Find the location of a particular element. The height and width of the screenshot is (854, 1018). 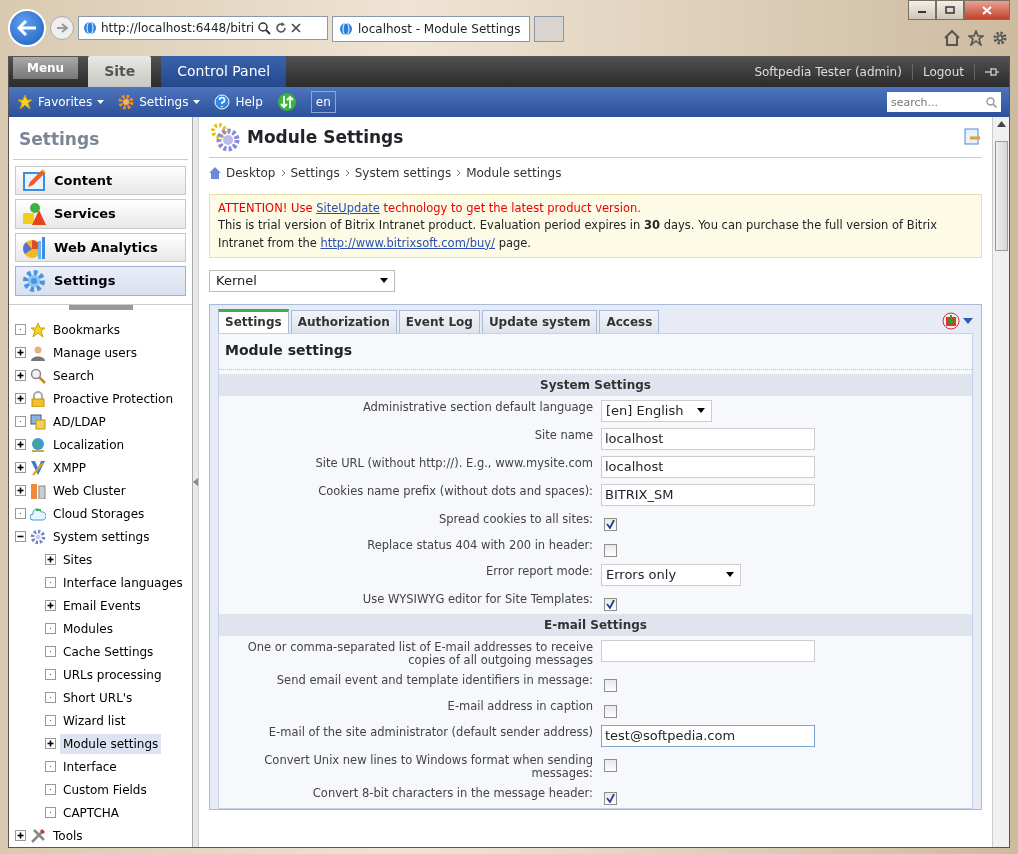

back-button is located at coordinates (27, 28).